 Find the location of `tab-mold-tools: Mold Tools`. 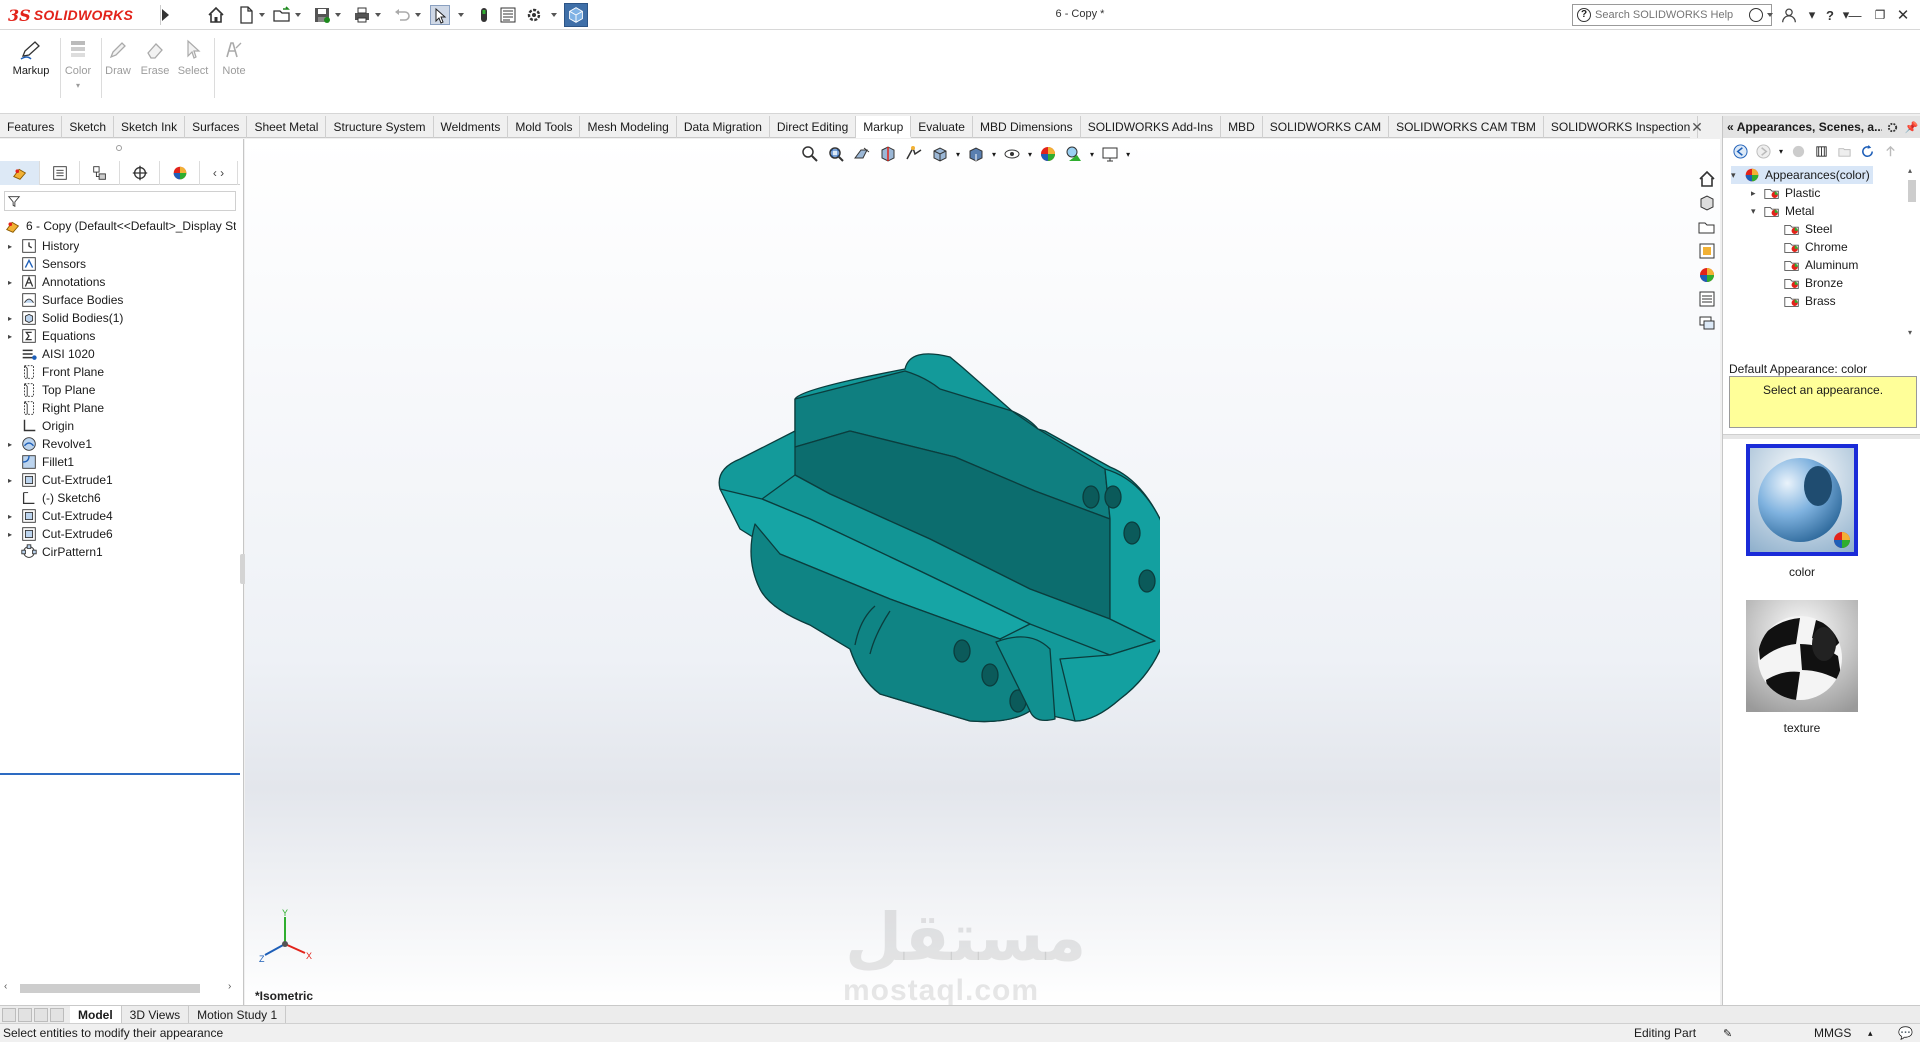

tab-mold-tools: Mold Tools is located at coordinates (544, 127).